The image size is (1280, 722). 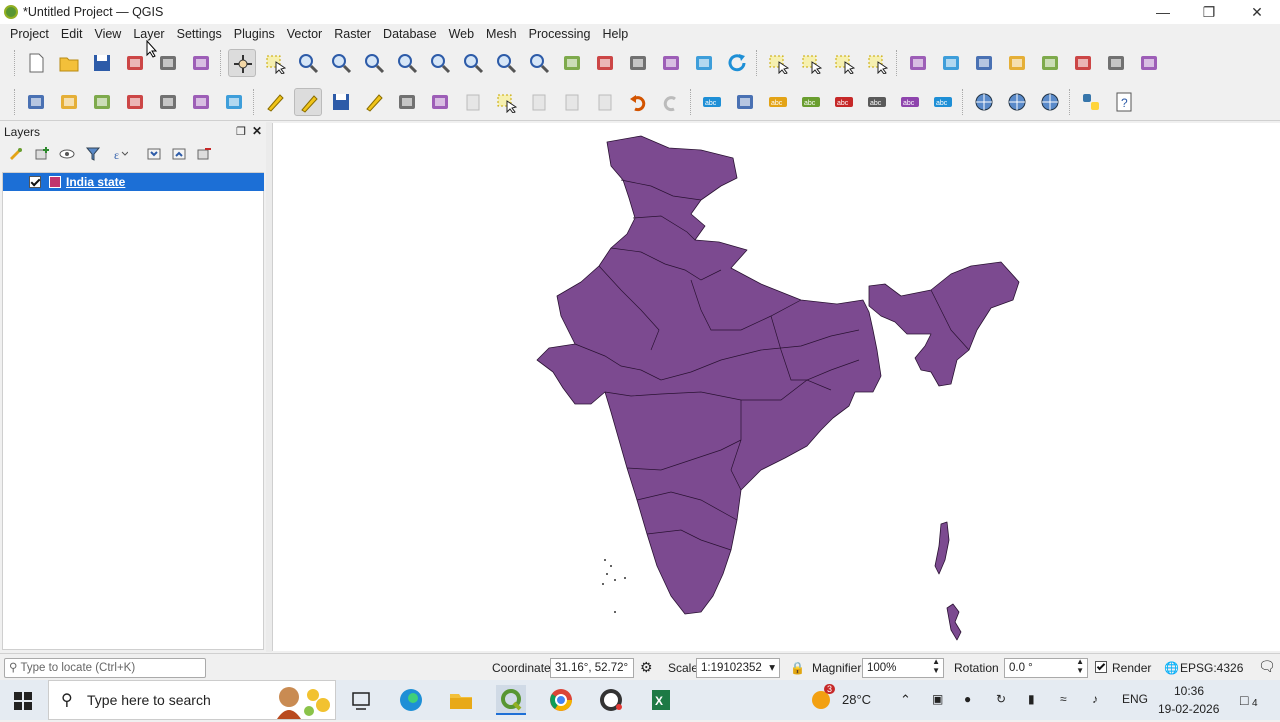 What do you see at coordinates (506, 63) in the screenshot?
I see `zoom-last-button` at bounding box center [506, 63].